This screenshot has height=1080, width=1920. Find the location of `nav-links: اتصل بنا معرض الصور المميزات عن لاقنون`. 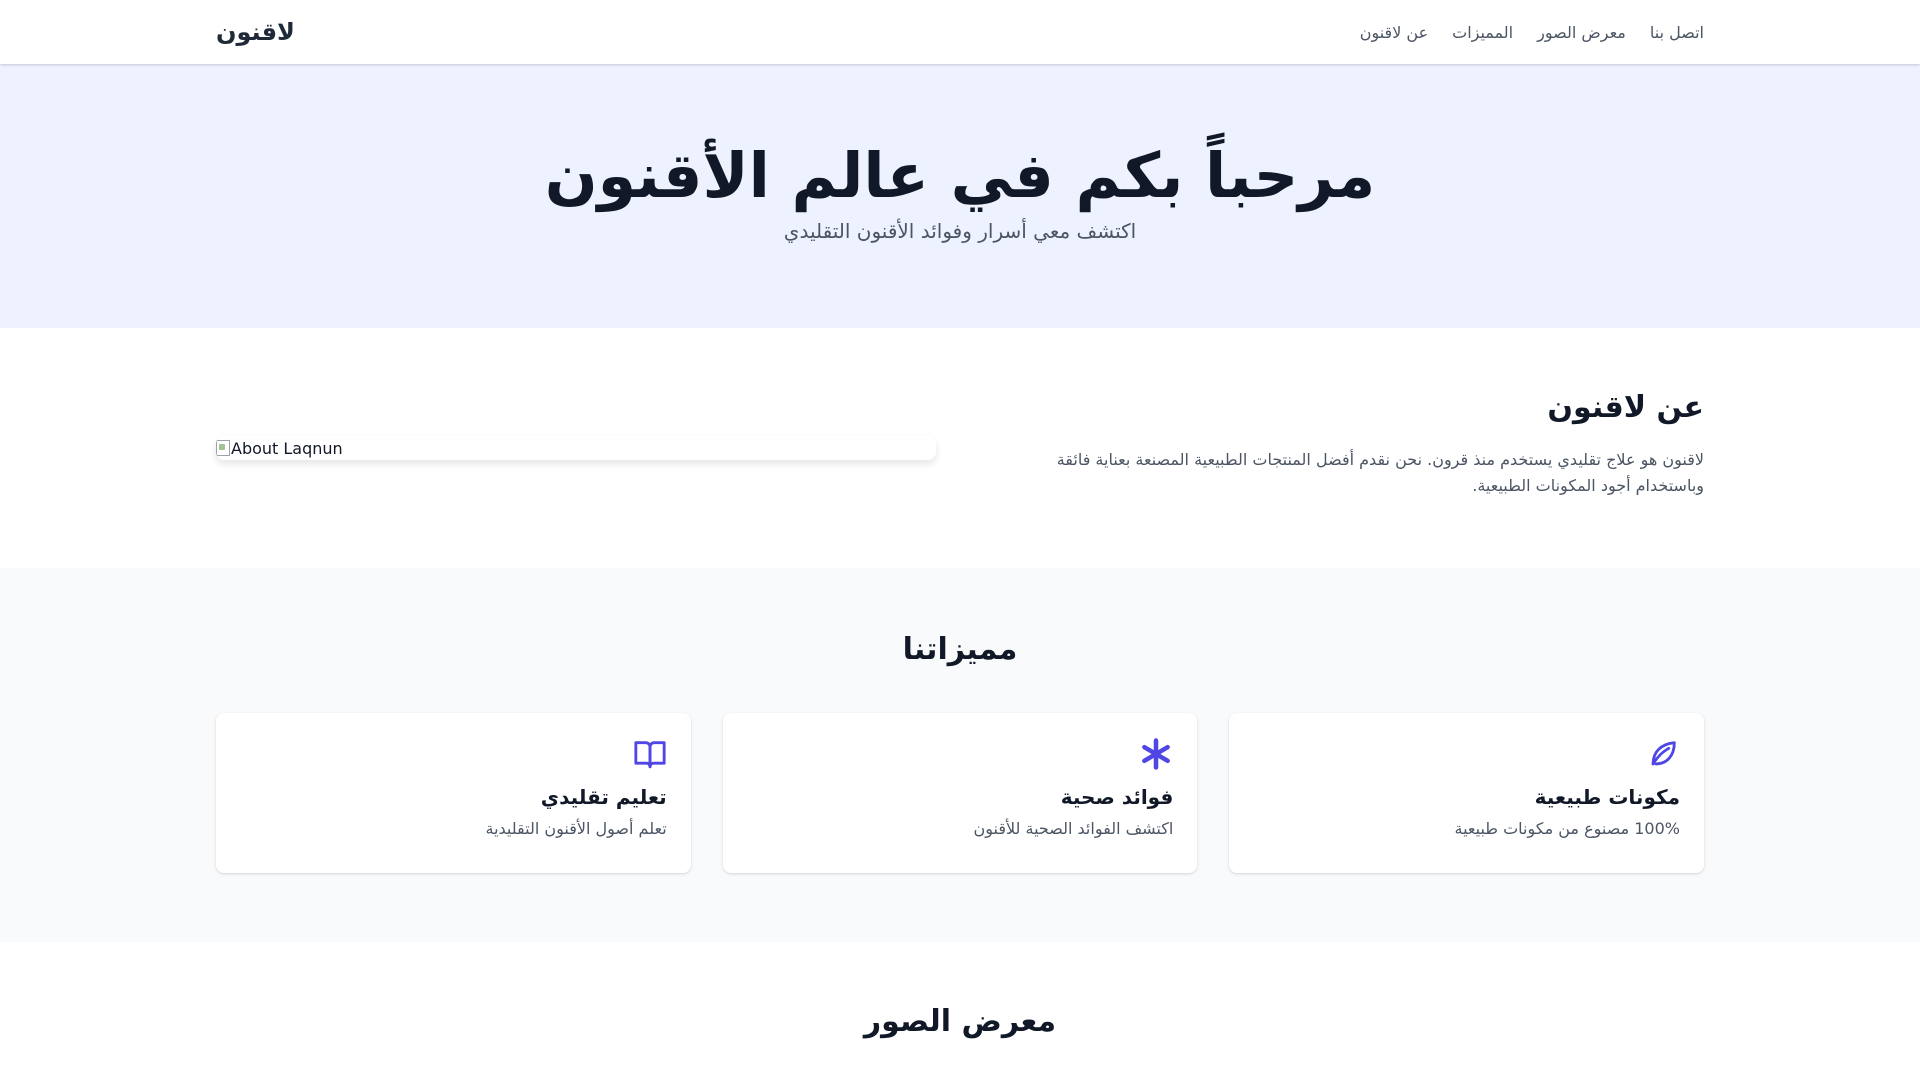

nav-links: اتصل بنا معرض الصور المميزات عن لاقنون is located at coordinates (1532, 32).